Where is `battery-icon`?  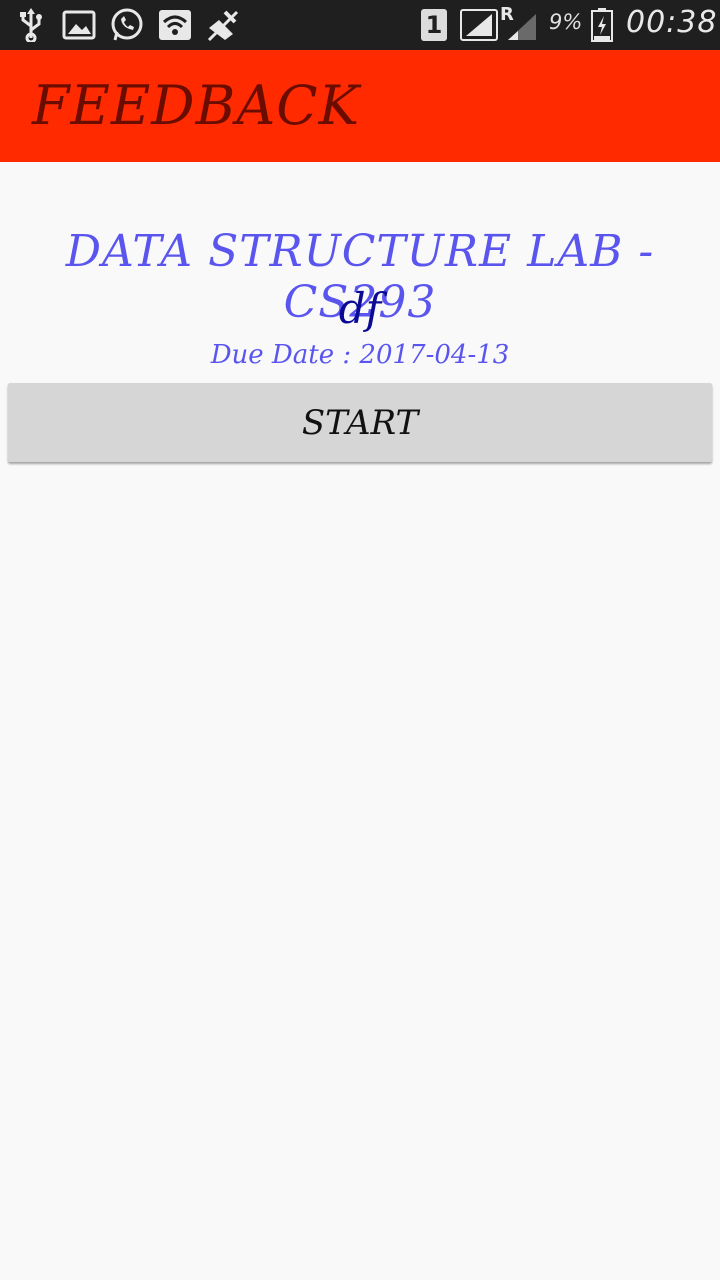 battery-icon is located at coordinates (602, 25).